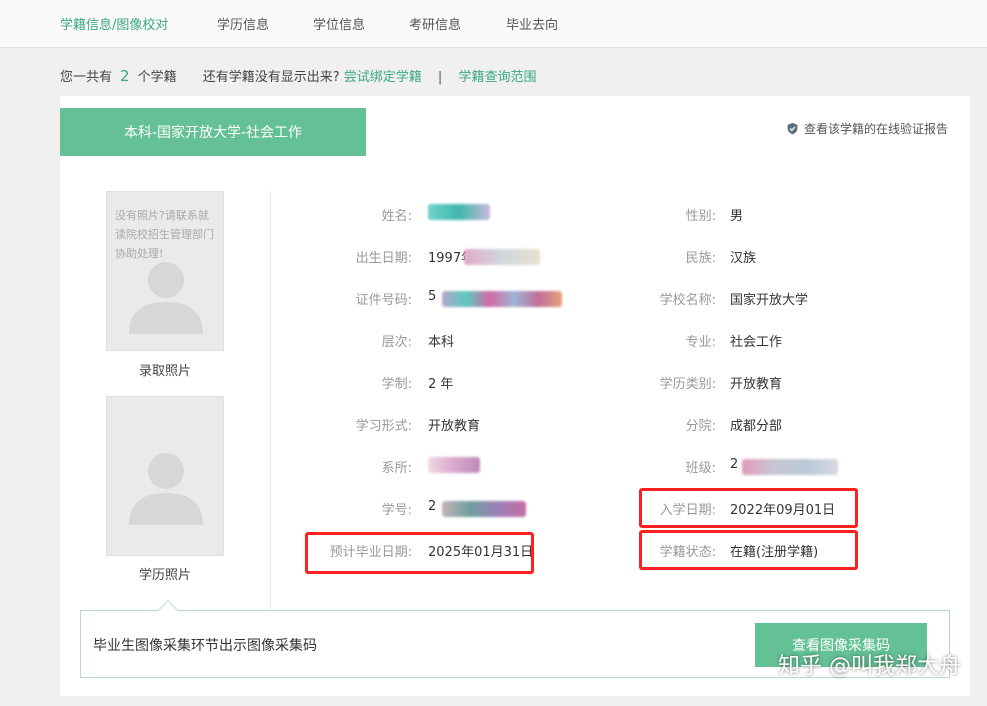  I want to click on tab-student-status: 学籍信息/图像校对, so click(114, 23).